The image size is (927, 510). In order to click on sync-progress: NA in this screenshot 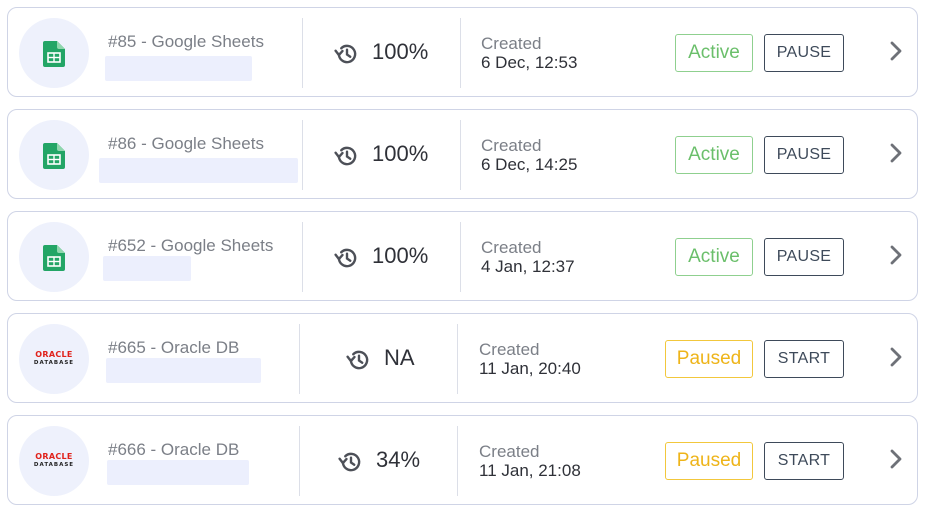, I will do `click(399, 357)`.